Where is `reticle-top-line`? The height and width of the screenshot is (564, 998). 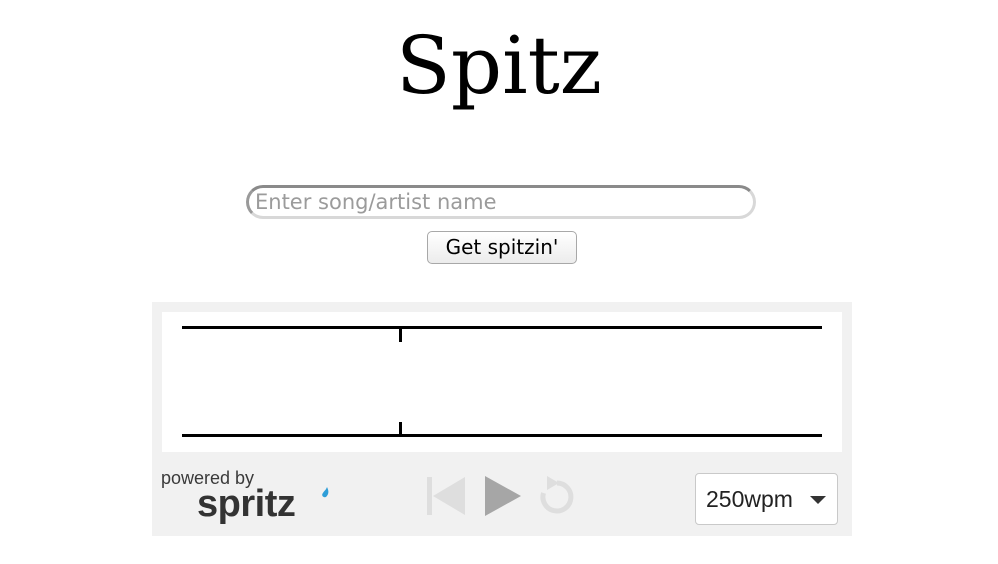
reticle-top-line is located at coordinates (502, 327).